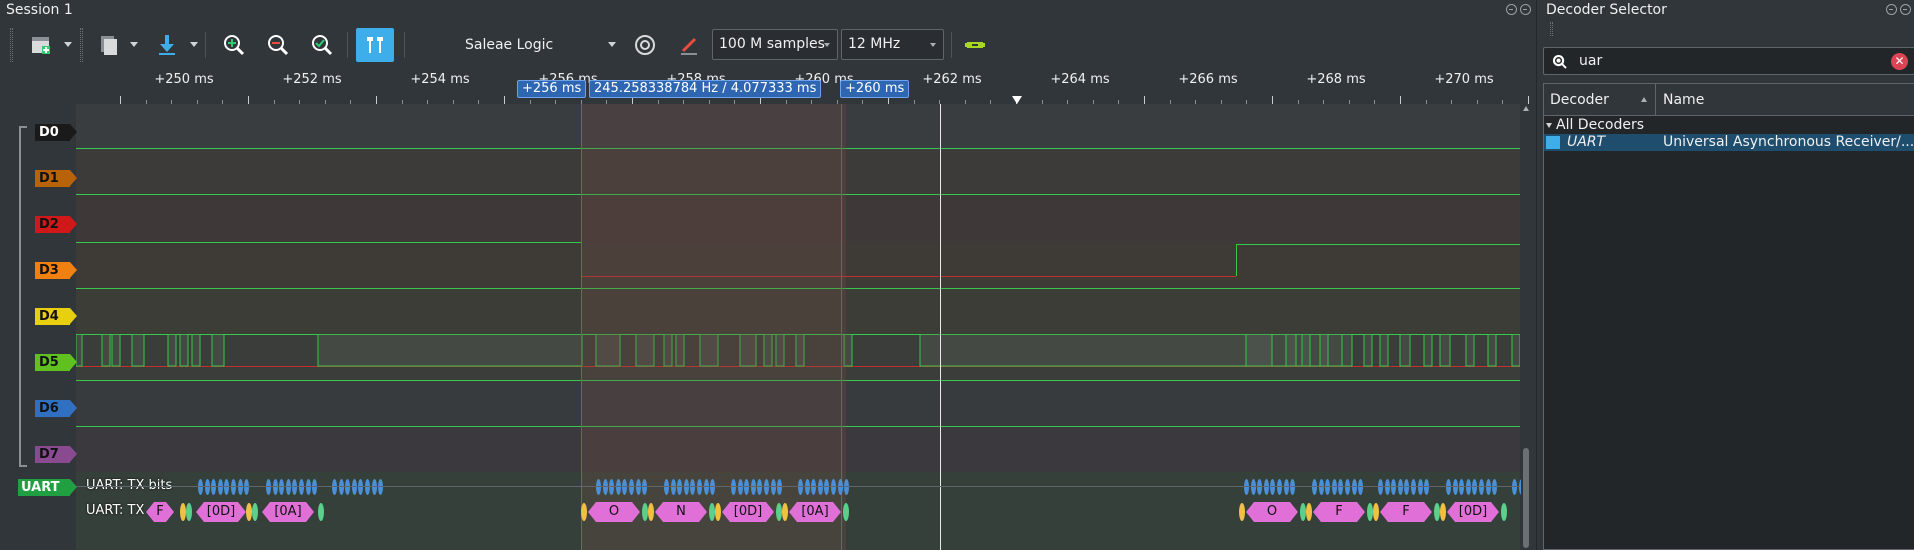 This screenshot has height=550, width=1914. I want to click on vertical-scrollbar, so click(1526, 327).